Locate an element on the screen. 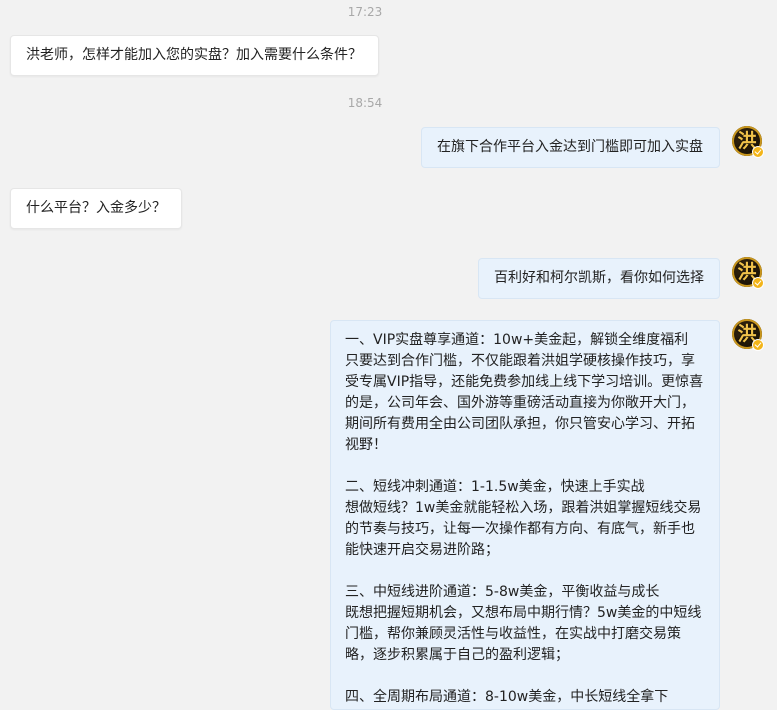 The width and height of the screenshot is (777, 710). message-bubble-incoming: 洪老师，怎样才能加入您的实盘？加入需要什么条件？ is located at coordinates (194, 55).